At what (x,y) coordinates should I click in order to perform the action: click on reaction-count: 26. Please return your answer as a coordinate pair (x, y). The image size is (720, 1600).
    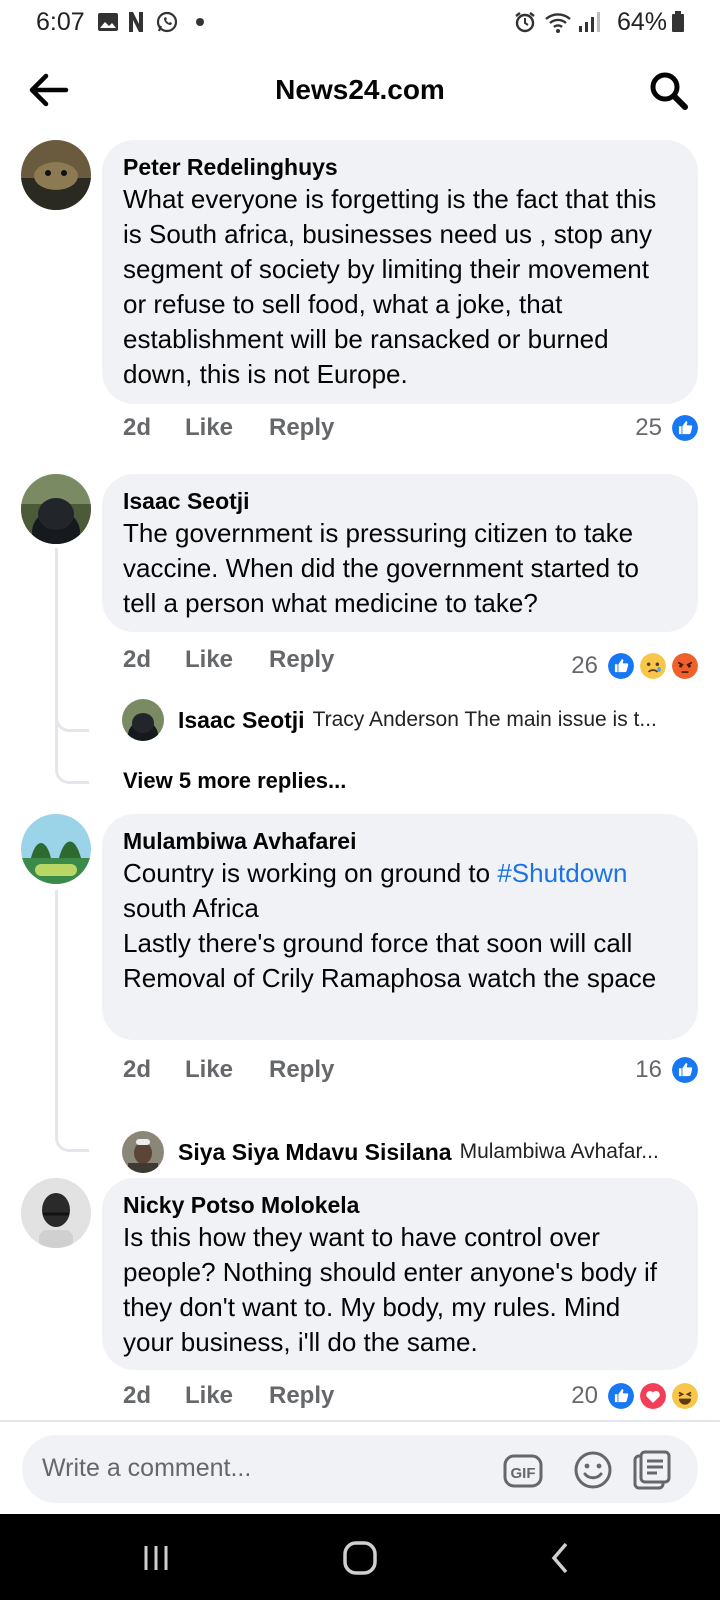
    Looking at the image, I should click on (584, 665).